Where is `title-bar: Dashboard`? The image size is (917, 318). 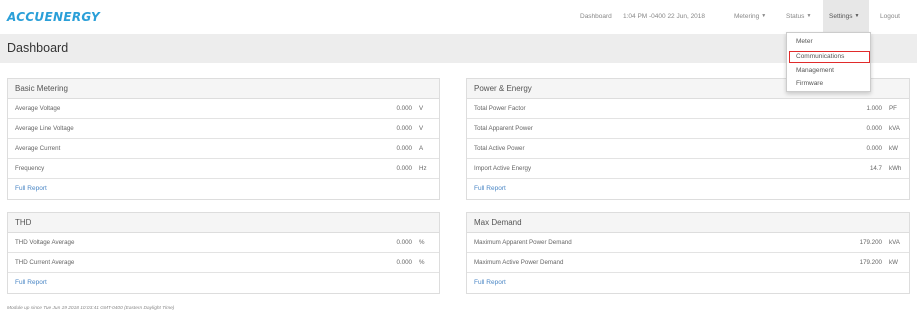
title-bar: Dashboard is located at coordinates (458, 48).